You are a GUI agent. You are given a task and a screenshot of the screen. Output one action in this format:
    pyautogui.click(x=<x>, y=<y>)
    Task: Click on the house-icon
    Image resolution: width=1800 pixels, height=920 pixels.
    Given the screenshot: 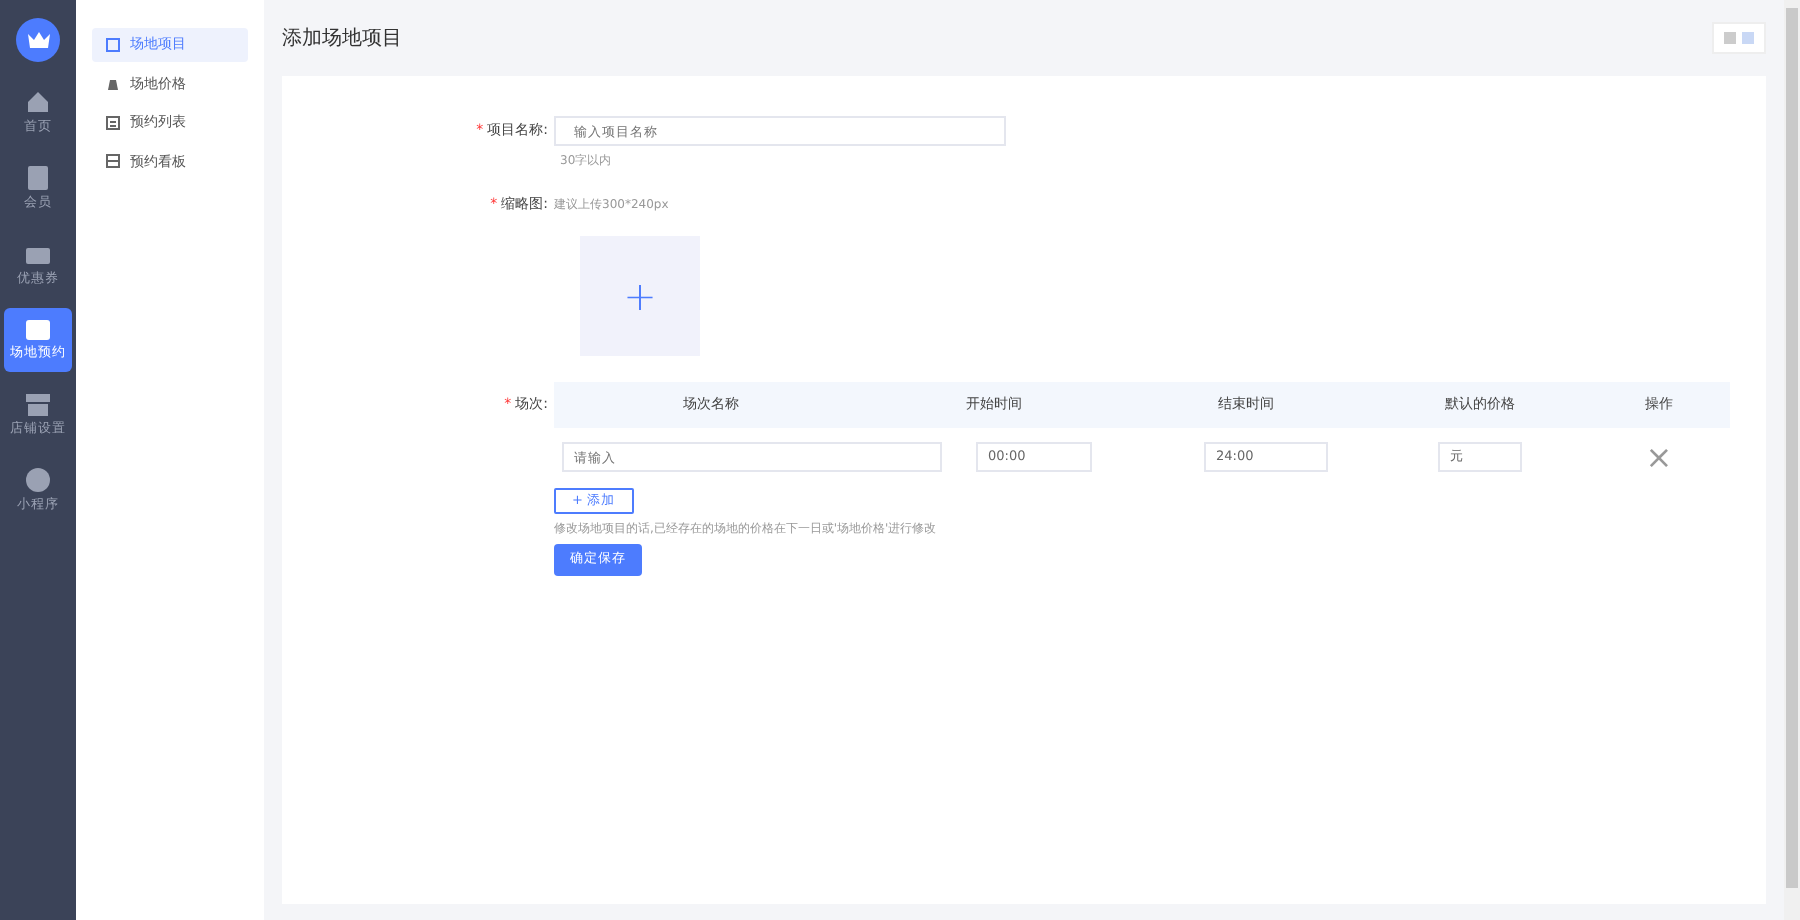 What is the action you would take?
    pyautogui.click(x=38, y=102)
    